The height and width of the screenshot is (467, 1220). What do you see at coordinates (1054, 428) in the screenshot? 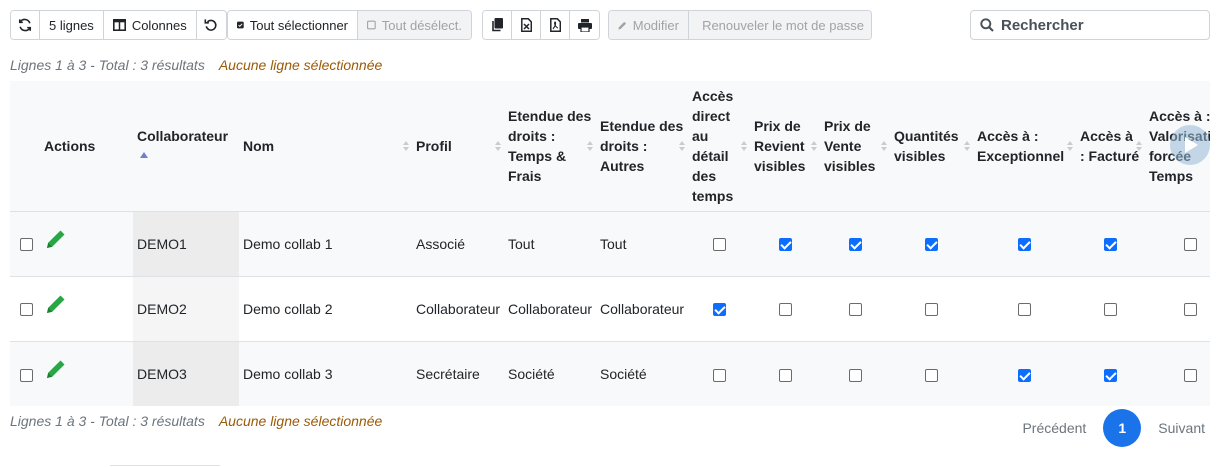
I see `previous-page-link: Précédent` at bounding box center [1054, 428].